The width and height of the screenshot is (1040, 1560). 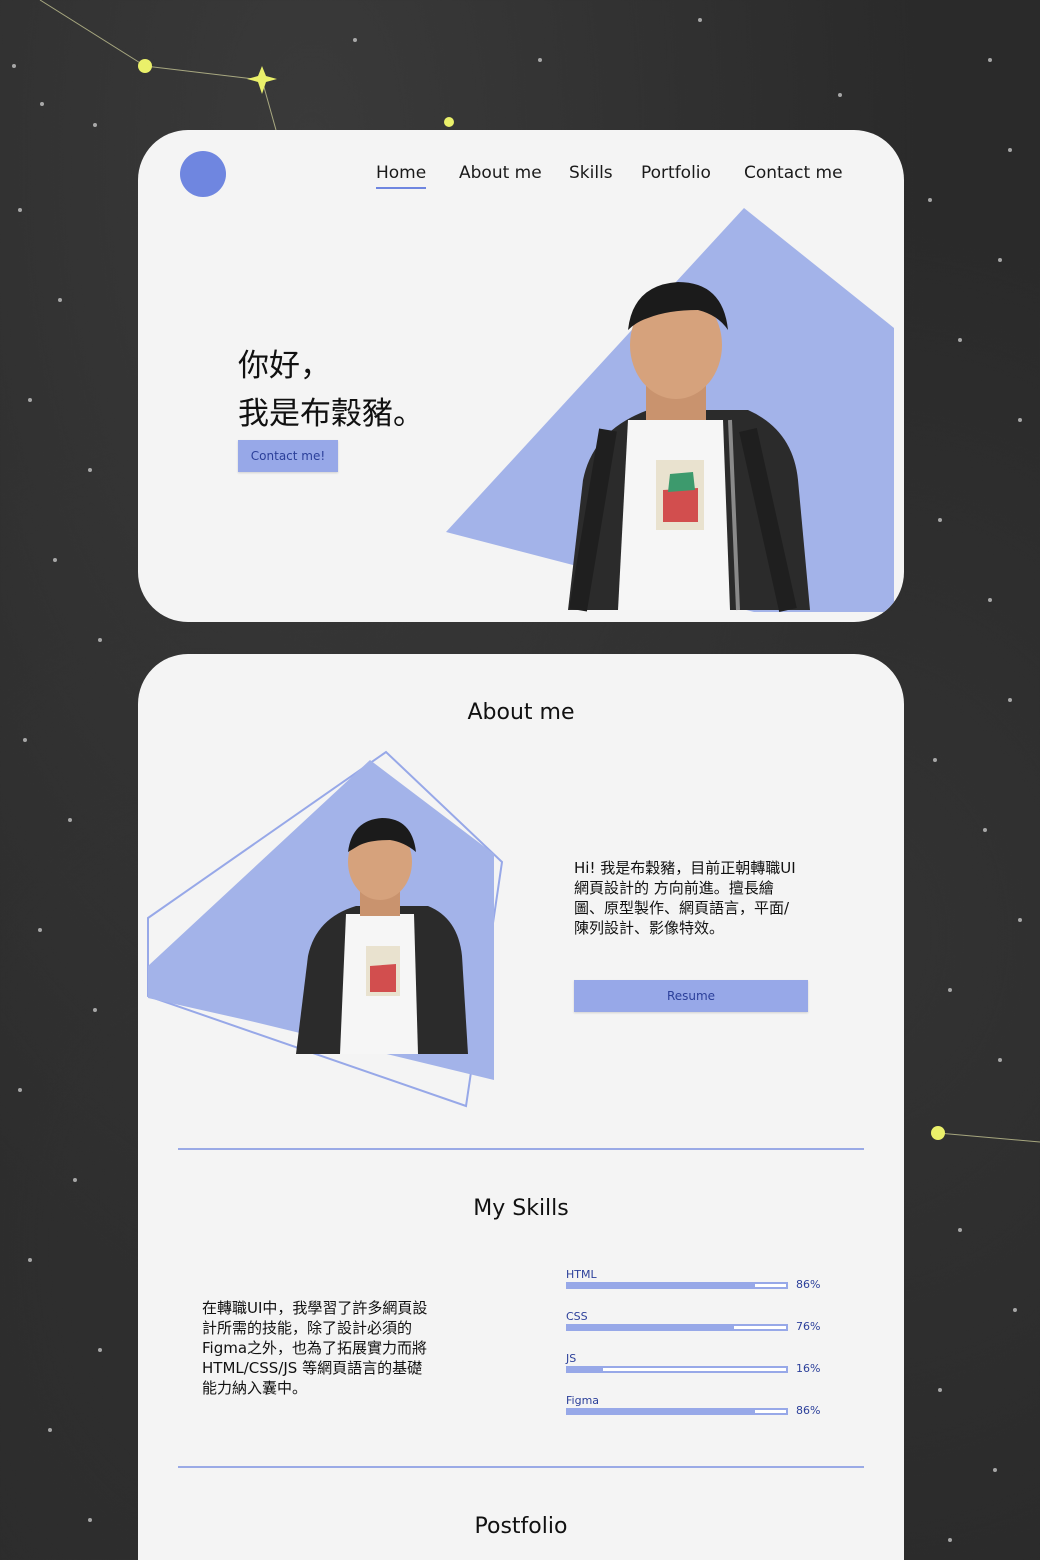 What do you see at coordinates (581, 1274) in the screenshot?
I see `skill-name: HTML` at bounding box center [581, 1274].